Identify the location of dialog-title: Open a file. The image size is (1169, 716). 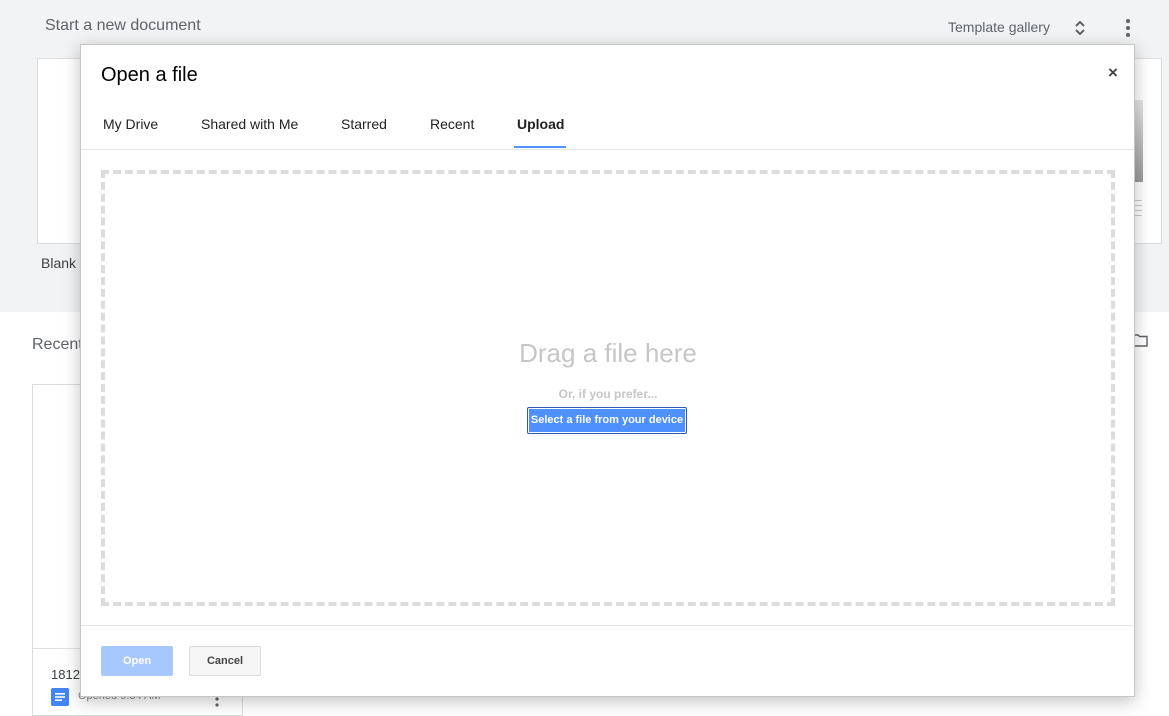
(149, 75).